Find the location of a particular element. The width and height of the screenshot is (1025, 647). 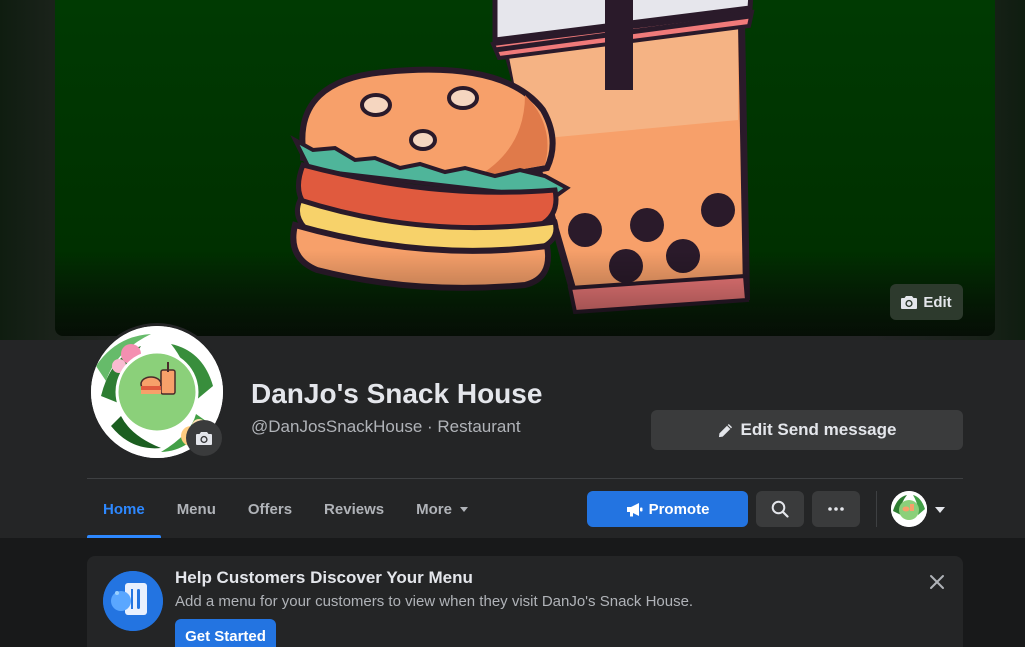

ellipsis-icon is located at coordinates (836, 509).